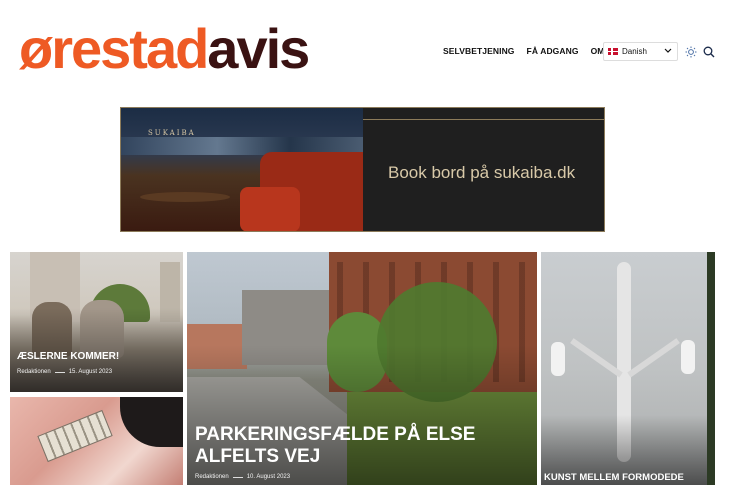  What do you see at coordinates (268, 477) in the screenshot?
I see `article-date: 10. August 2023` at bounding box center [268, 477].